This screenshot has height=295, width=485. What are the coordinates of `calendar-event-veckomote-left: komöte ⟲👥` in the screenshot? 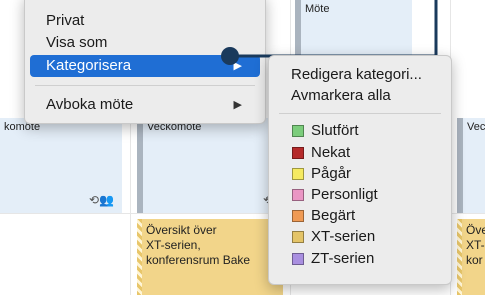 It's located at (61, 165).